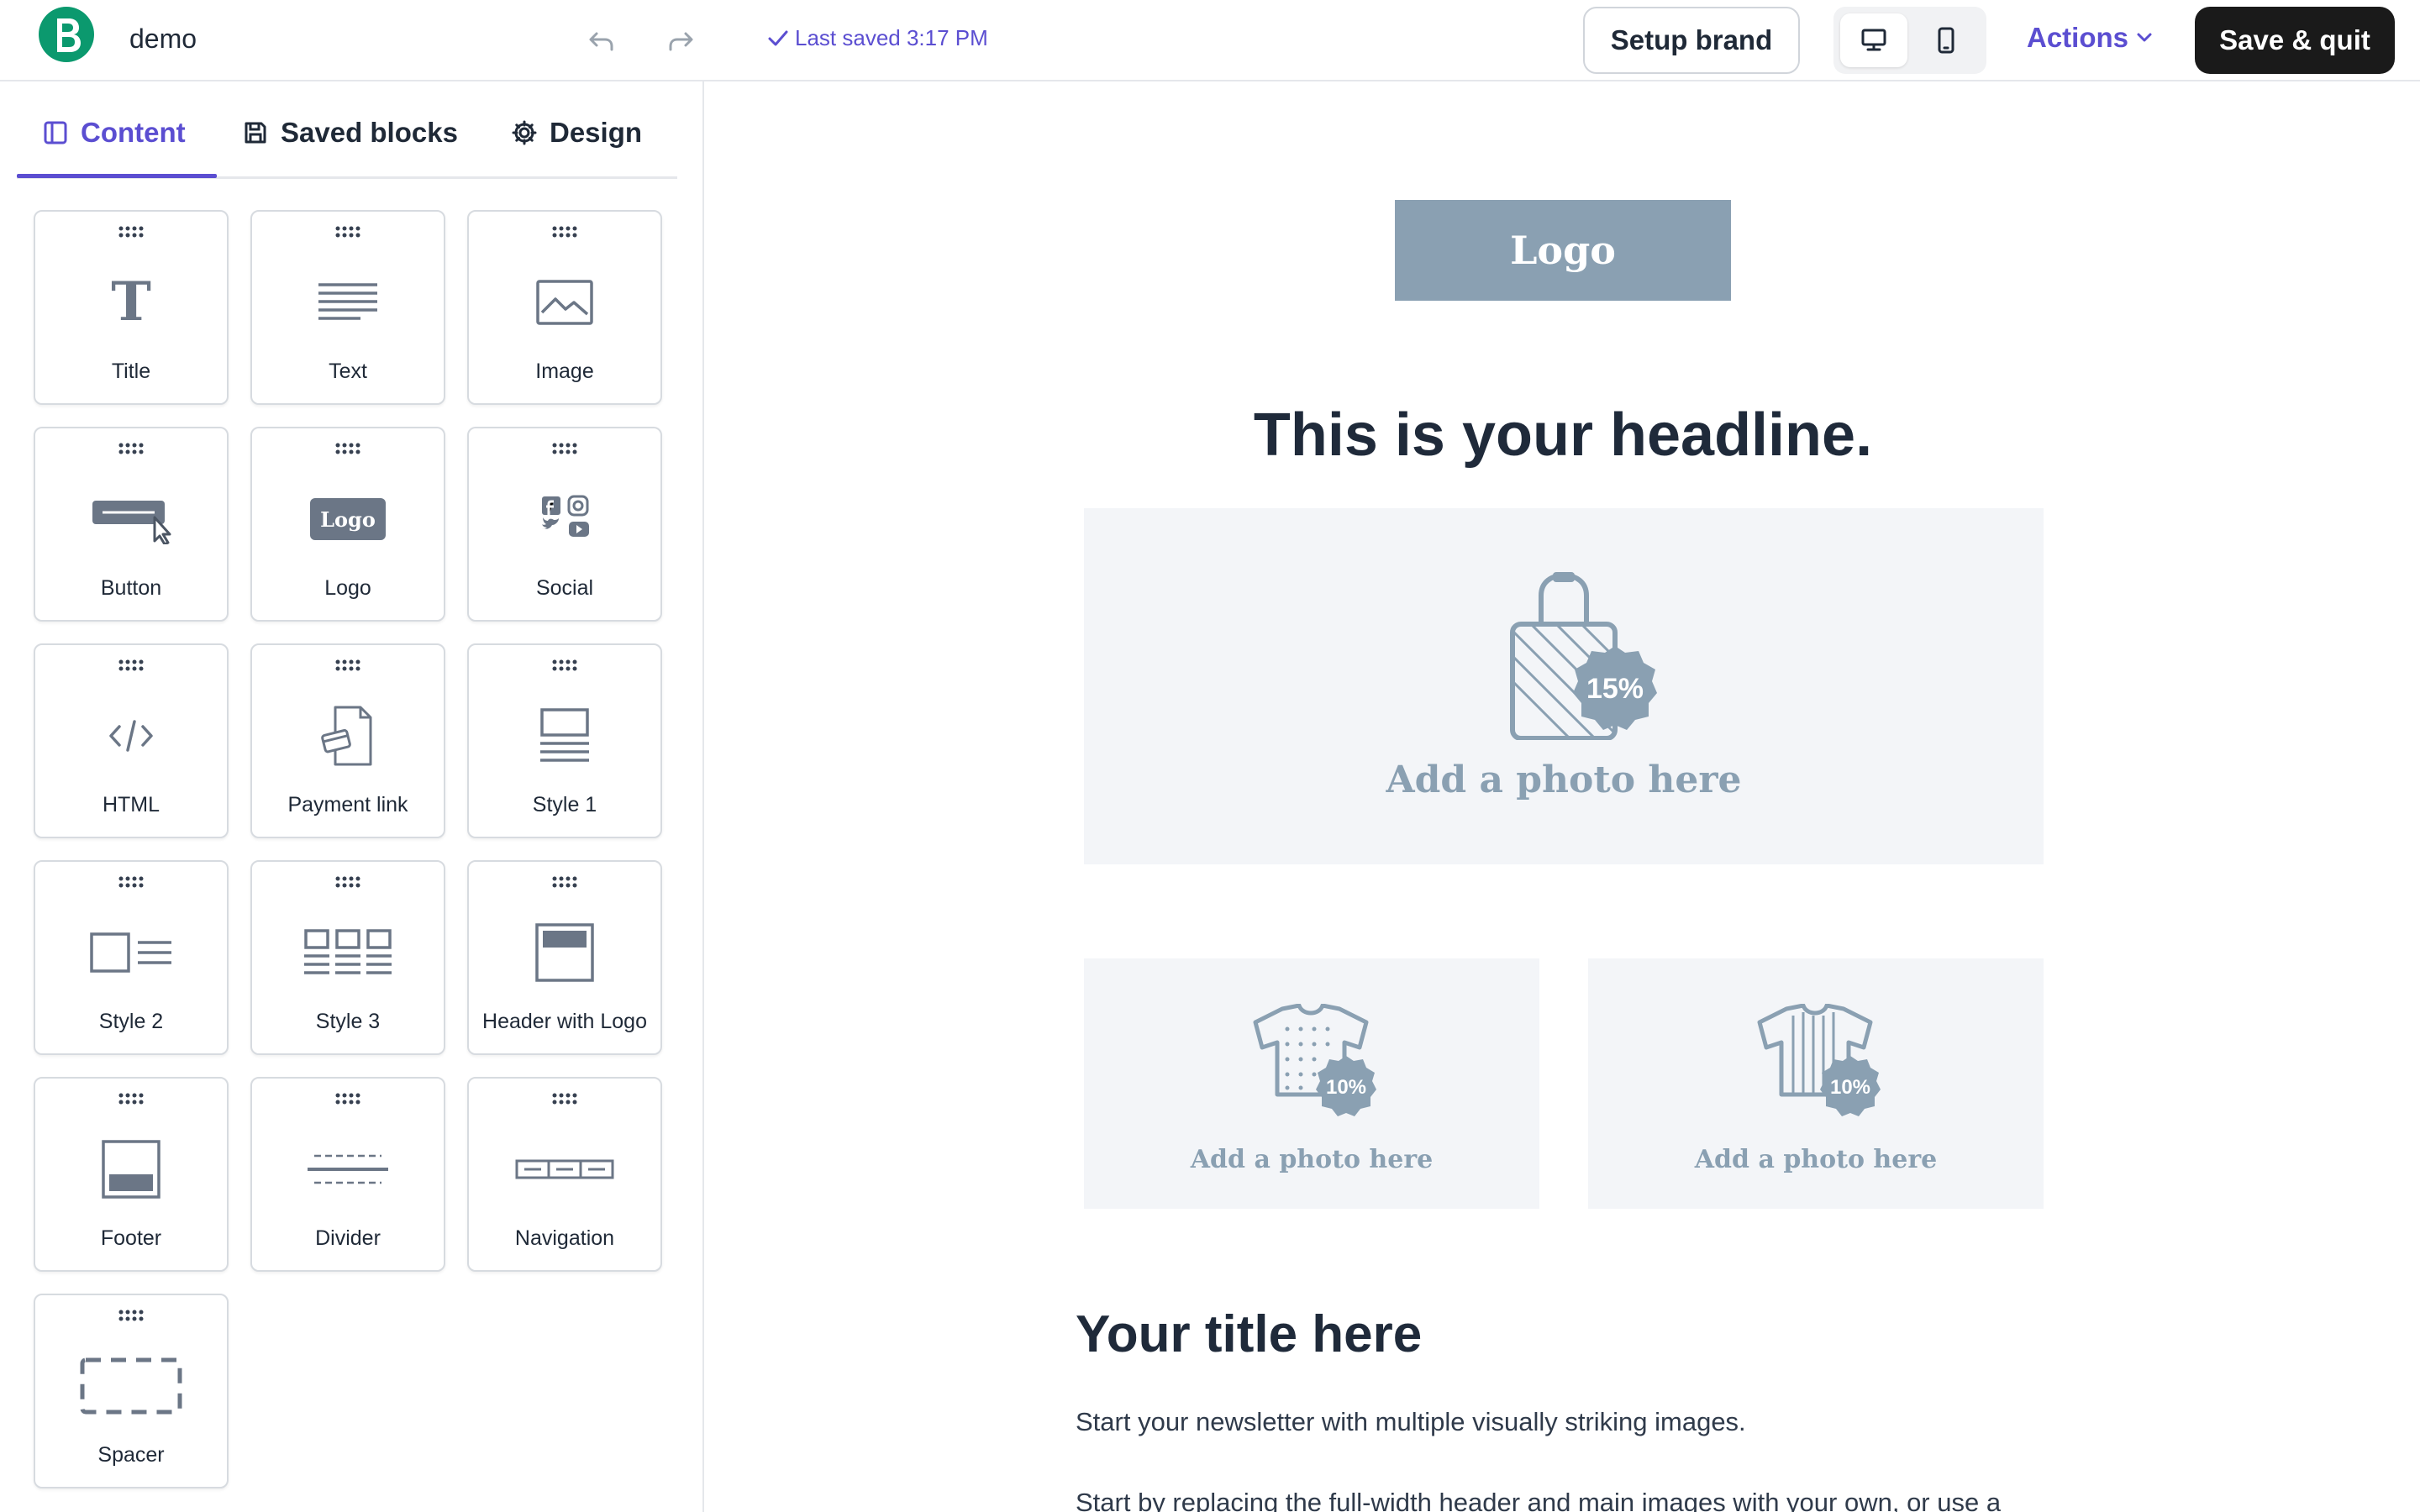 The image size is (2420, 1512). Describe the element at coordinates (133, 132) in the screenshot. I see `tab-content-label: Content` at that location.